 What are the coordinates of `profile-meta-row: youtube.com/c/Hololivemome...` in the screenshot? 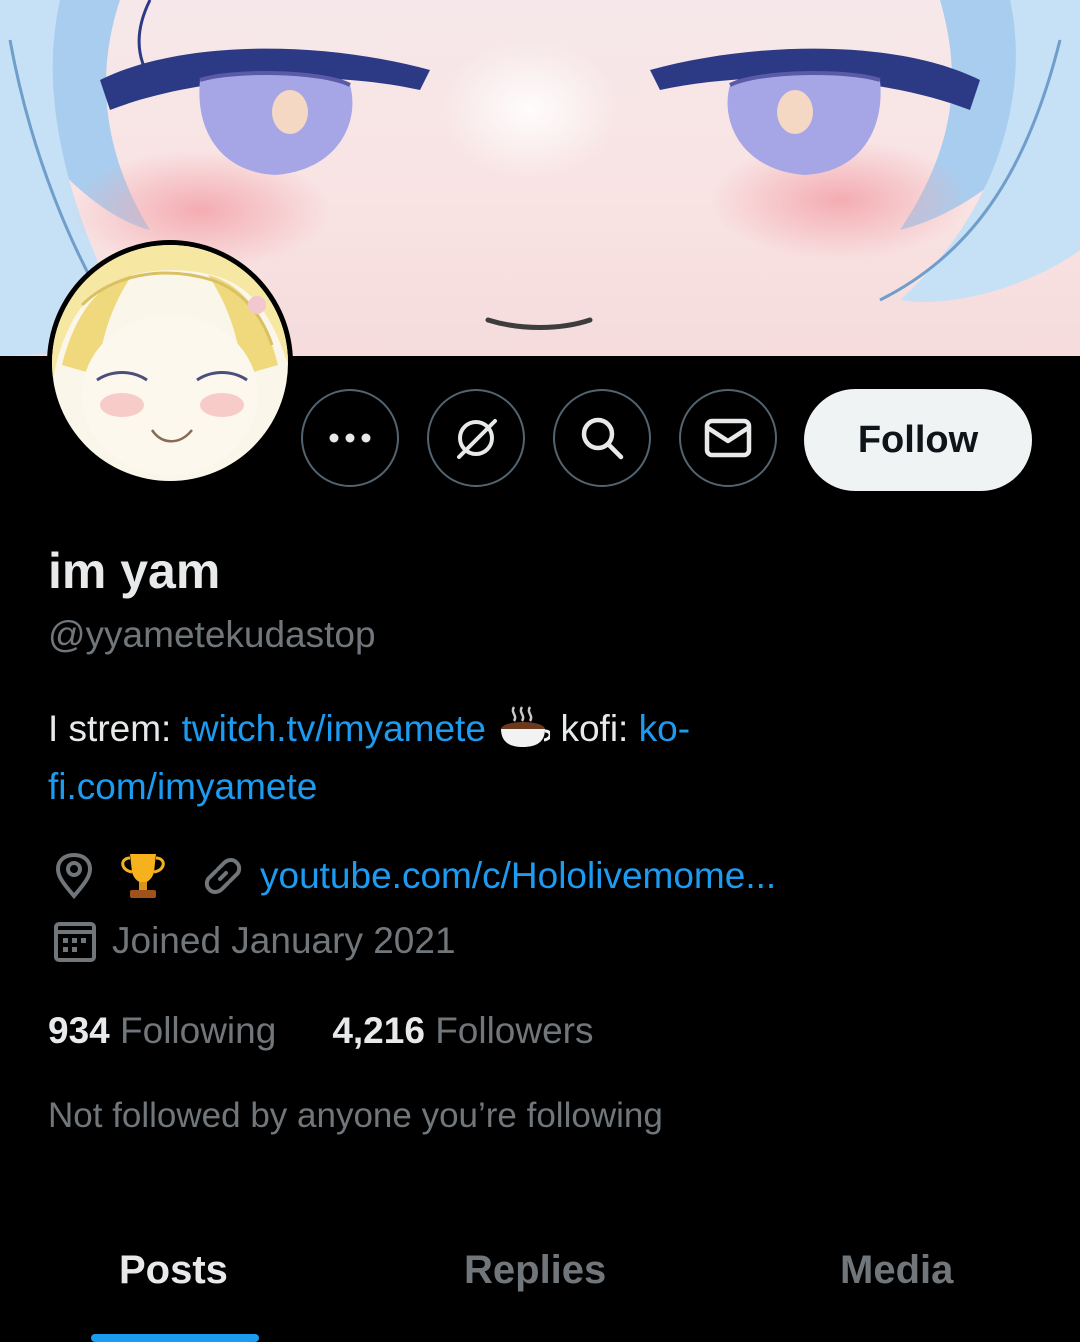 It's located at (412, 876).